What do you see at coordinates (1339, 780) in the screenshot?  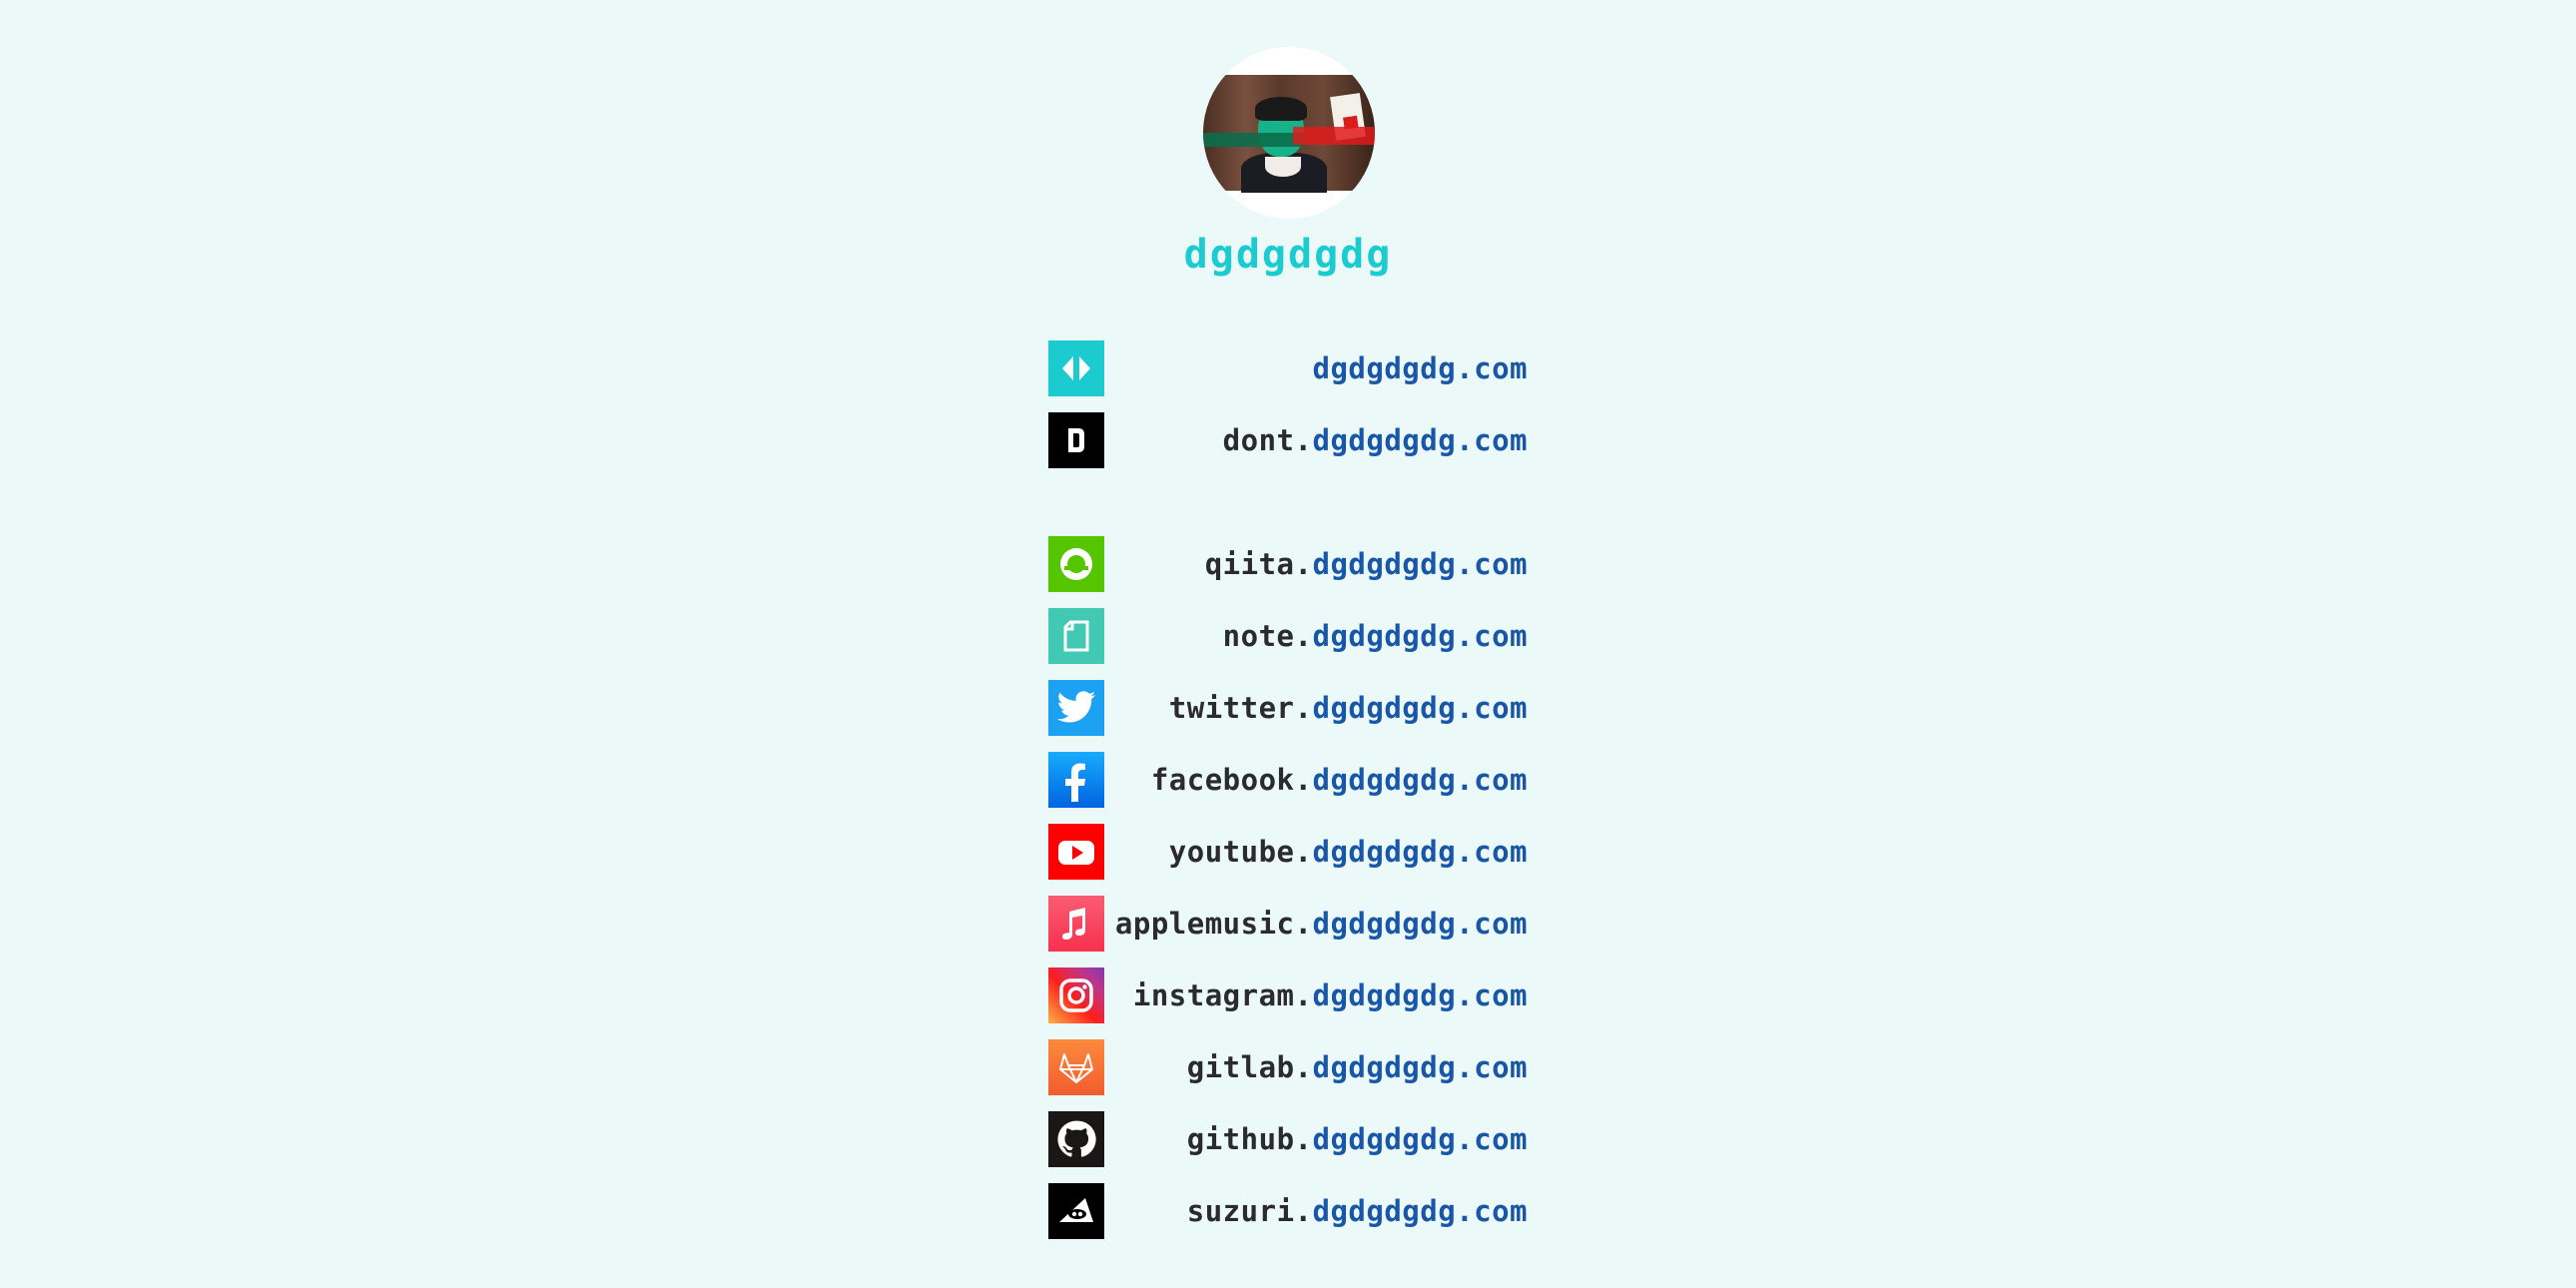 I see `link-label: facebook.dgdgdgdg.com` at bounding box center [1339, 780].